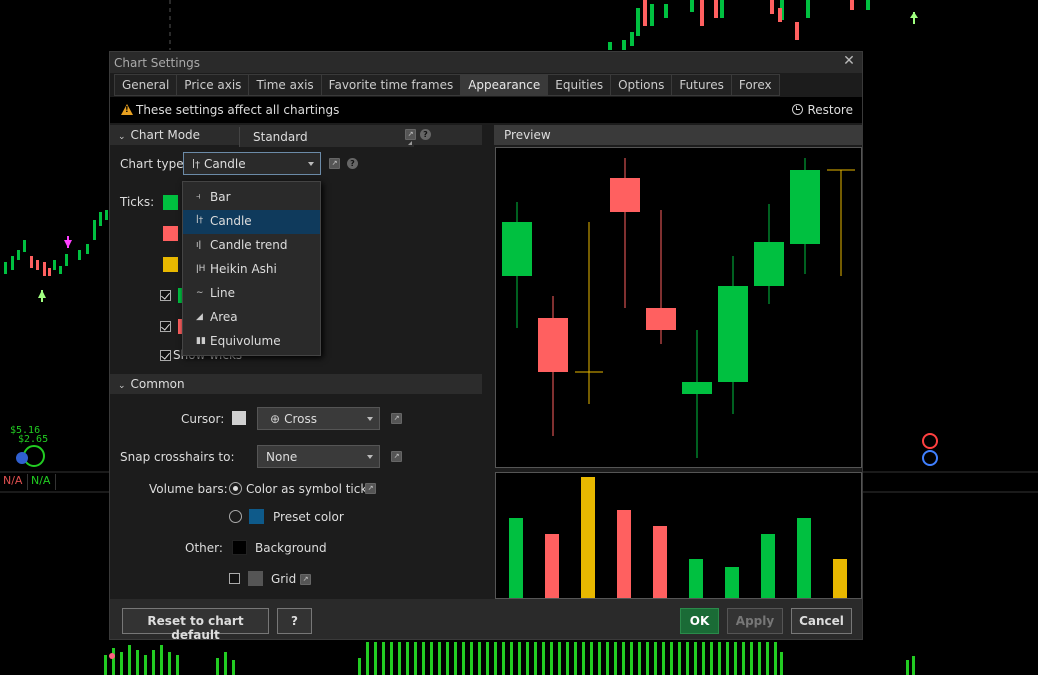 The image size is (1038, 675). Describe the element at coordinates (249, 245) in the screenshot. I see `option-label: Candle trend` at that location.